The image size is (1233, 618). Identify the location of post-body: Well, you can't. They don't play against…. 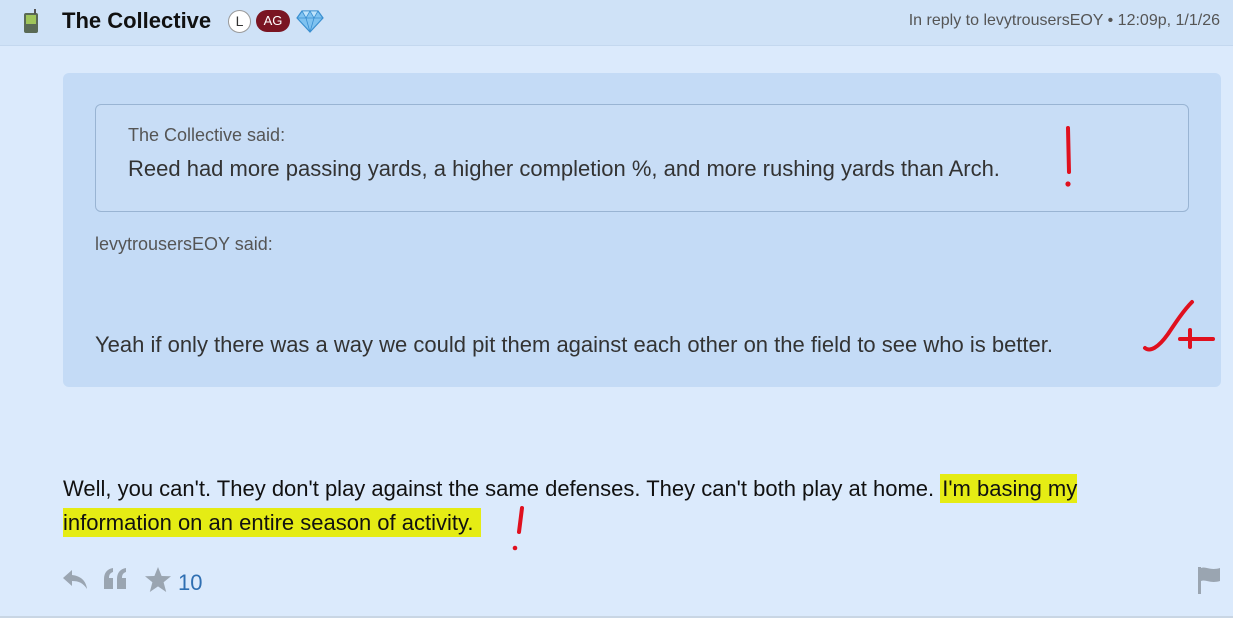
(618, 506).